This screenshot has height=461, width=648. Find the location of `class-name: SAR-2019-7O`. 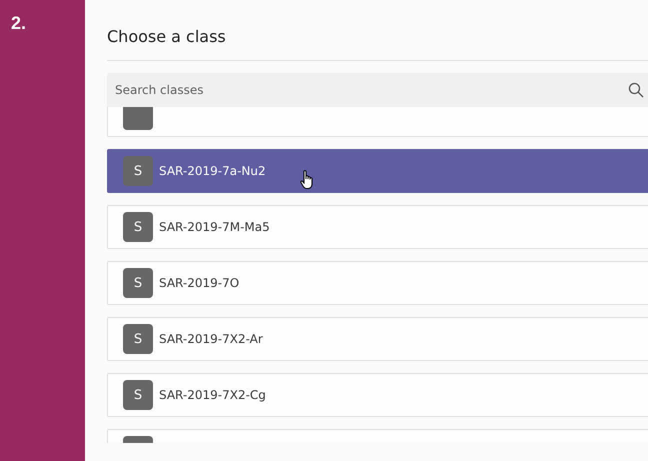

class-name: SAR-2019-7O is located at coordinates (199, 283).